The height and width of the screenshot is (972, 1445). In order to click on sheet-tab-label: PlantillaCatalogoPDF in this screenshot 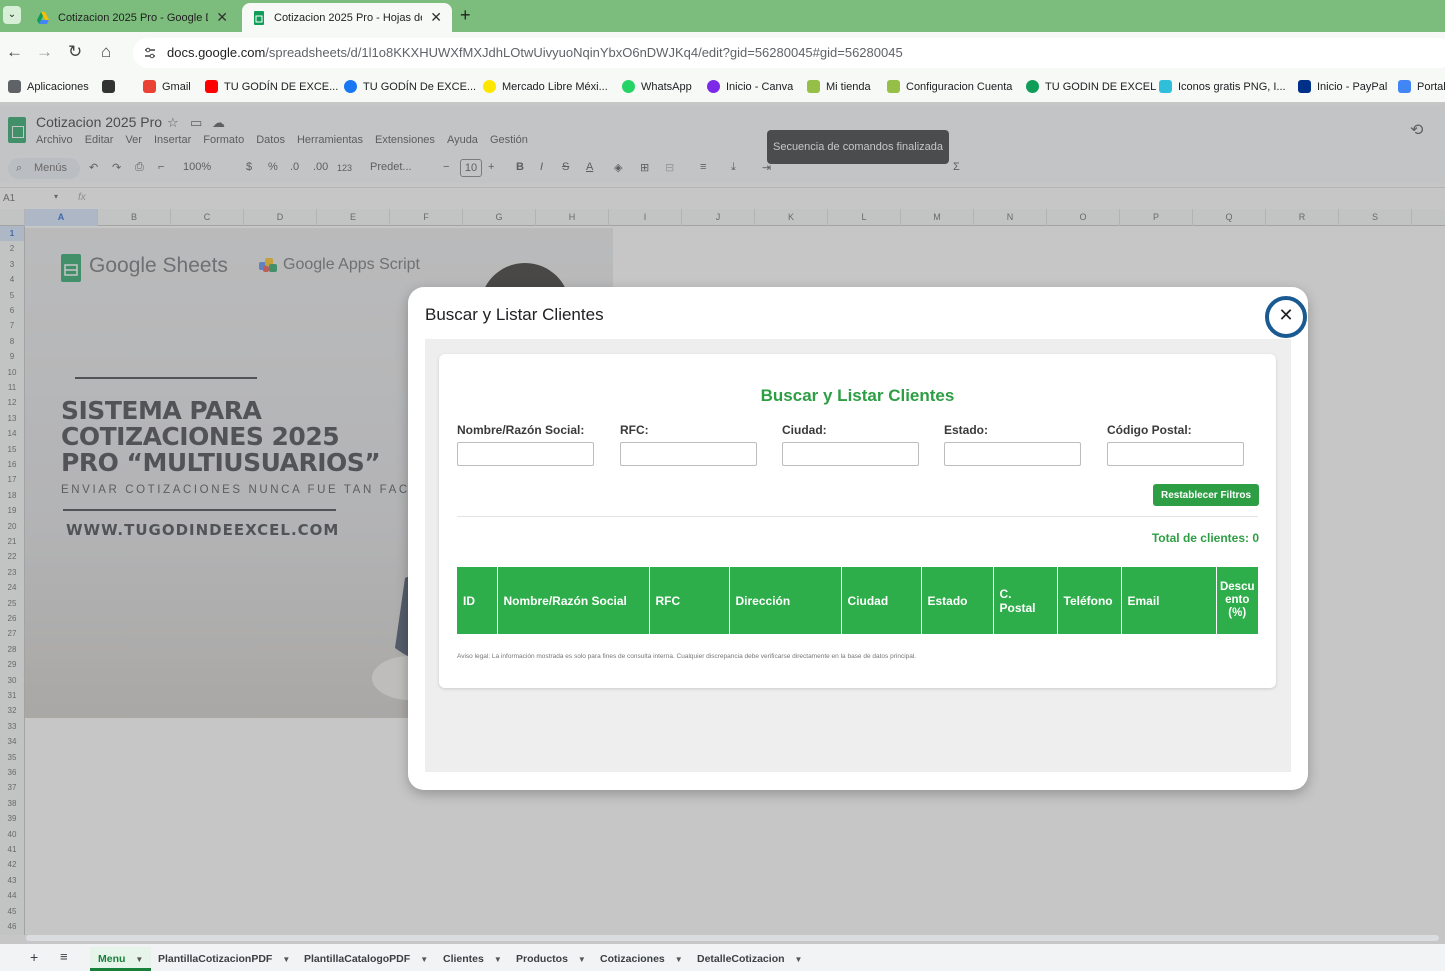, I will do `click(357, 959)`.